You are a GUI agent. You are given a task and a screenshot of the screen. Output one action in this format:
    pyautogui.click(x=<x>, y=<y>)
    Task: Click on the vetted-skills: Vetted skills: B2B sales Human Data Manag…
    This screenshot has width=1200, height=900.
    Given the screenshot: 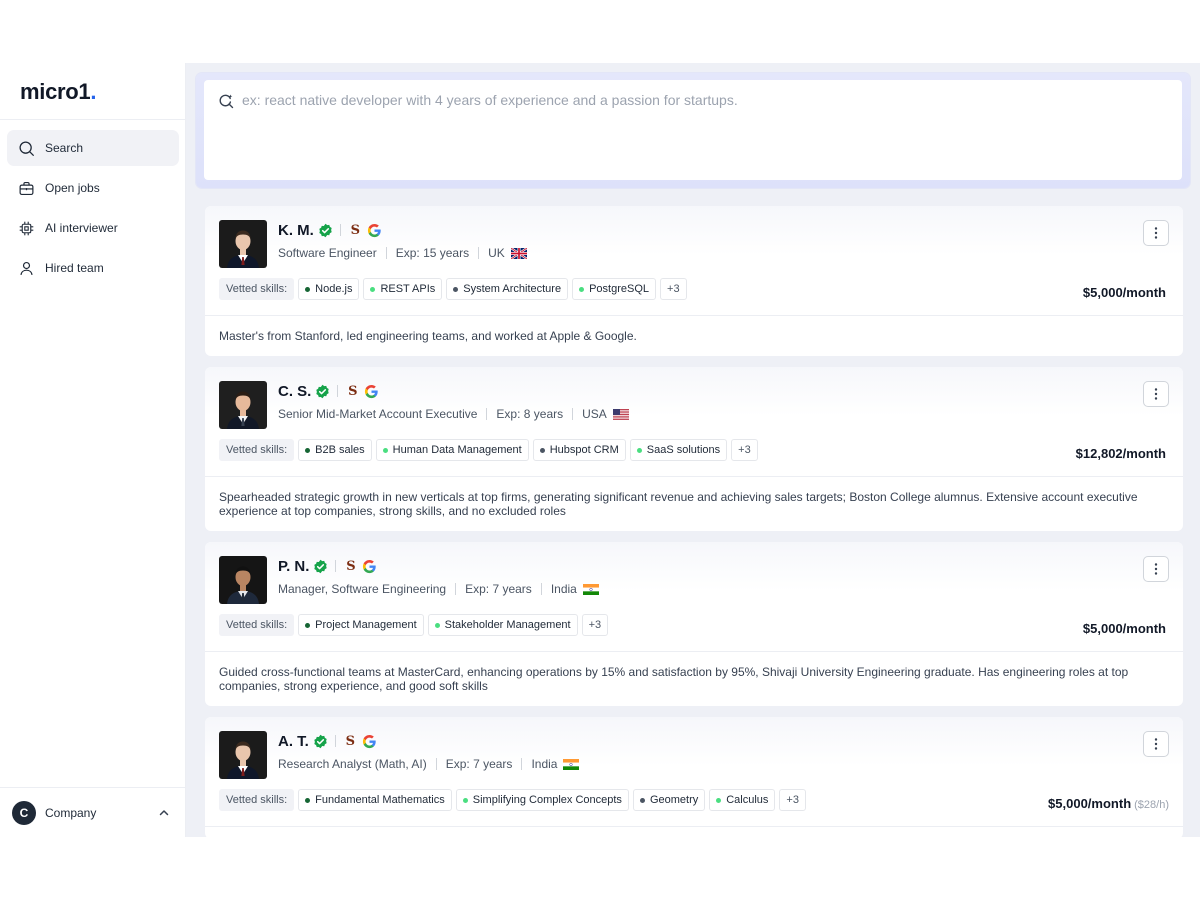 What is the action you would take?
    pyautogui.click(x=694, y=450)
    